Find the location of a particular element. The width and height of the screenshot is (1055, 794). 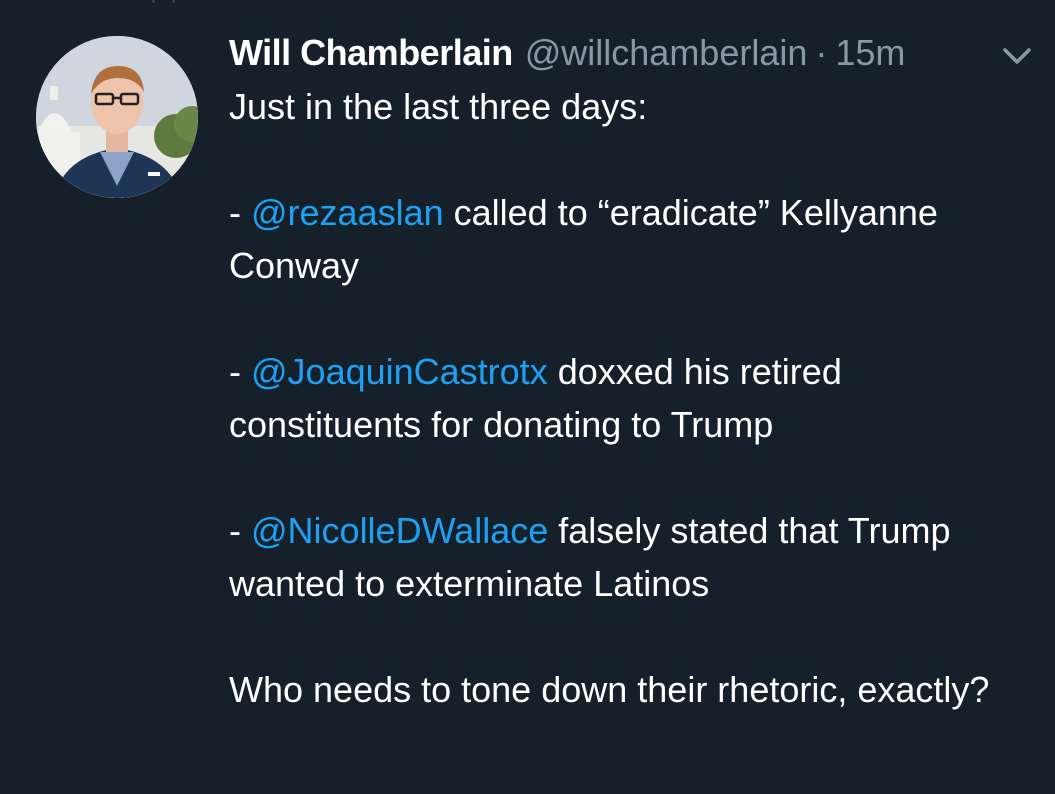

timestamp: 15m is located at coordinates (870, 53).